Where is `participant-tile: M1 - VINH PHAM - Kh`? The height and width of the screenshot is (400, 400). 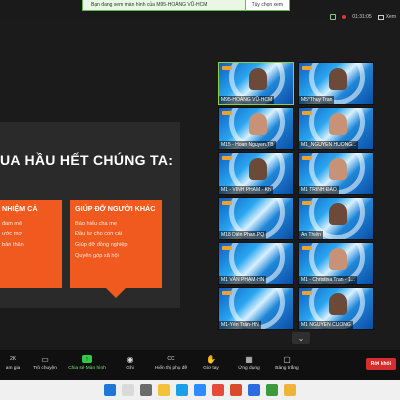 participant-tile: M1 - VINH PHAM - Kh is located at coordinates (256, 173).